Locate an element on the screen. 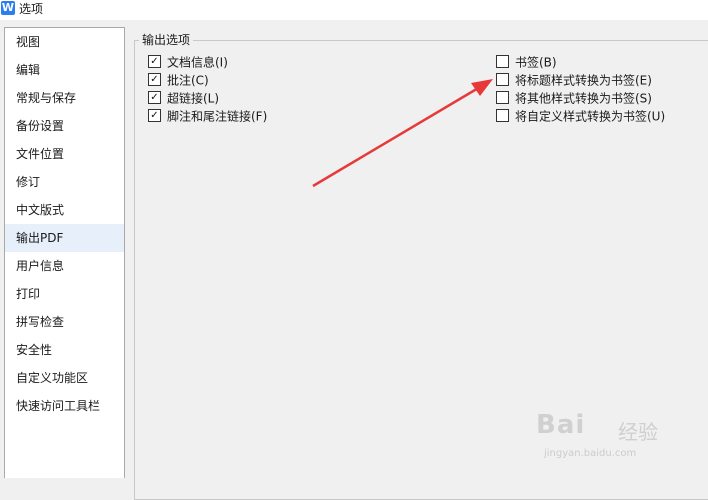 Image resolution: width=708 pixels, height=500 pixels. watermark-brand: Bai is located at coordinates (561, 425).